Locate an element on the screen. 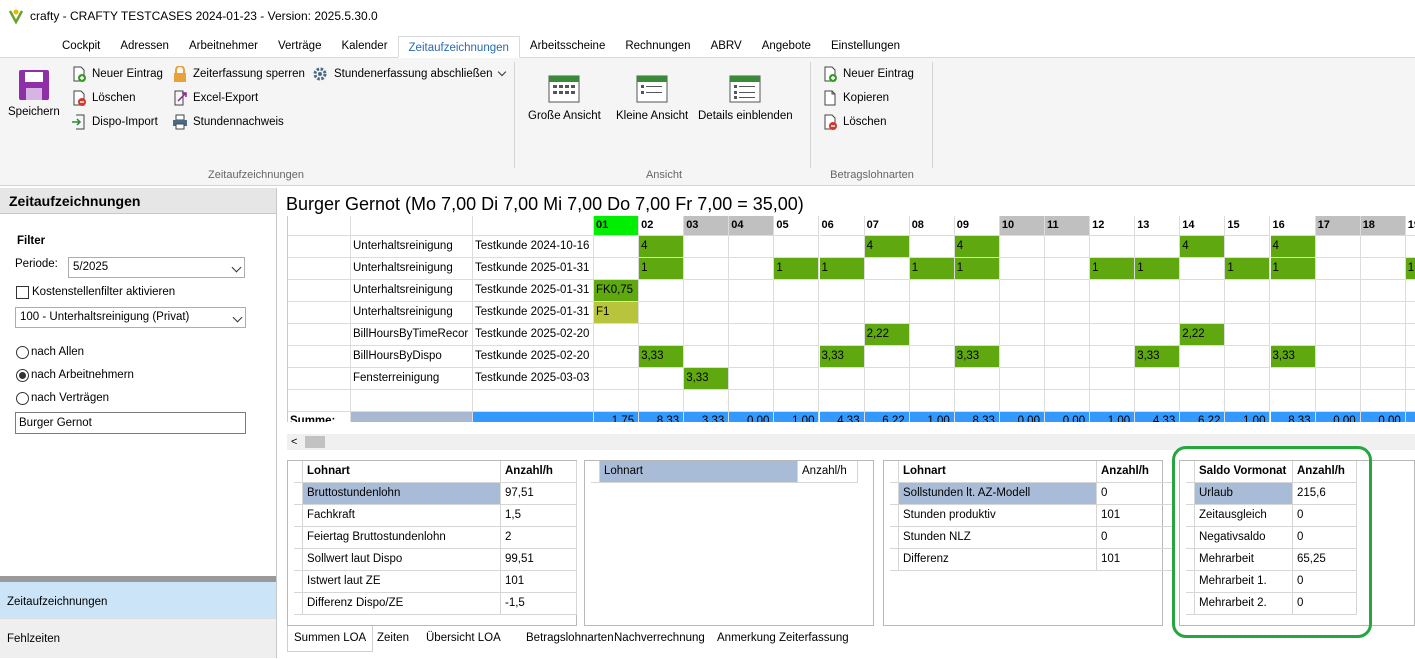 The image size is (1415, 659). table-cell-value: 97,51 is located at coordinates (539, 494).